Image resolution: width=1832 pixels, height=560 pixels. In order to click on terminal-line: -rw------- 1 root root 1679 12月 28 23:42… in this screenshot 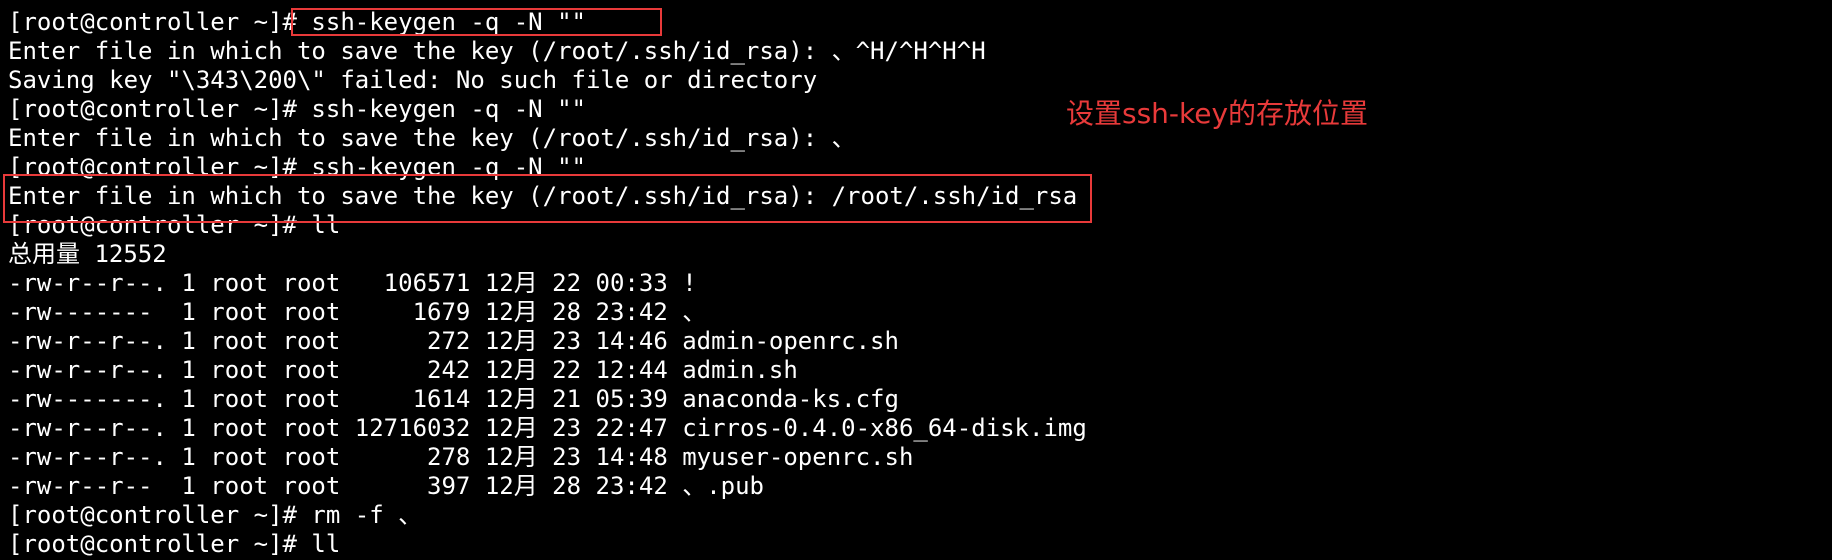, I will do `click(357, 312)`.